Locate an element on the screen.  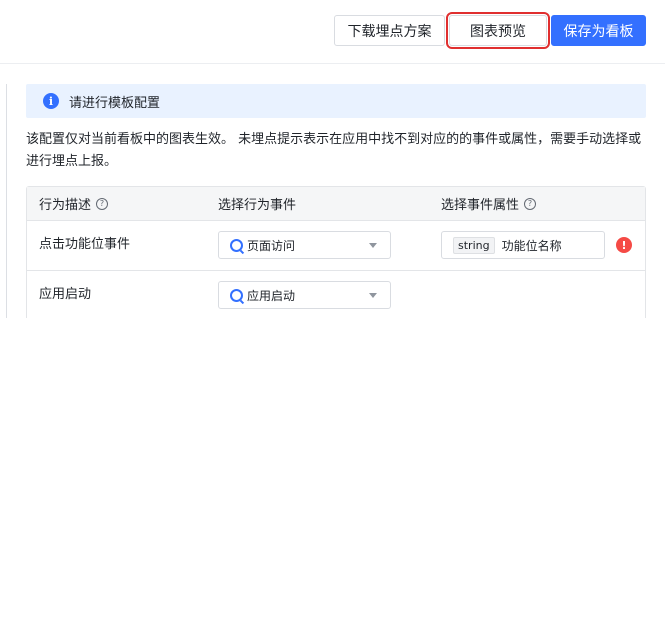
property-type-tag: string is located at coordinates (474, 245).